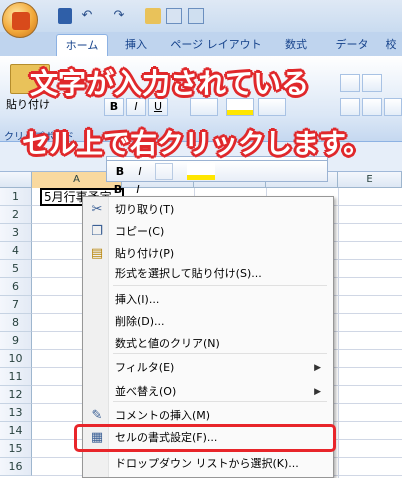 The width and height of the screenshot is (402, 478). I want to click on row-header-11: 11, so click(16, 377).